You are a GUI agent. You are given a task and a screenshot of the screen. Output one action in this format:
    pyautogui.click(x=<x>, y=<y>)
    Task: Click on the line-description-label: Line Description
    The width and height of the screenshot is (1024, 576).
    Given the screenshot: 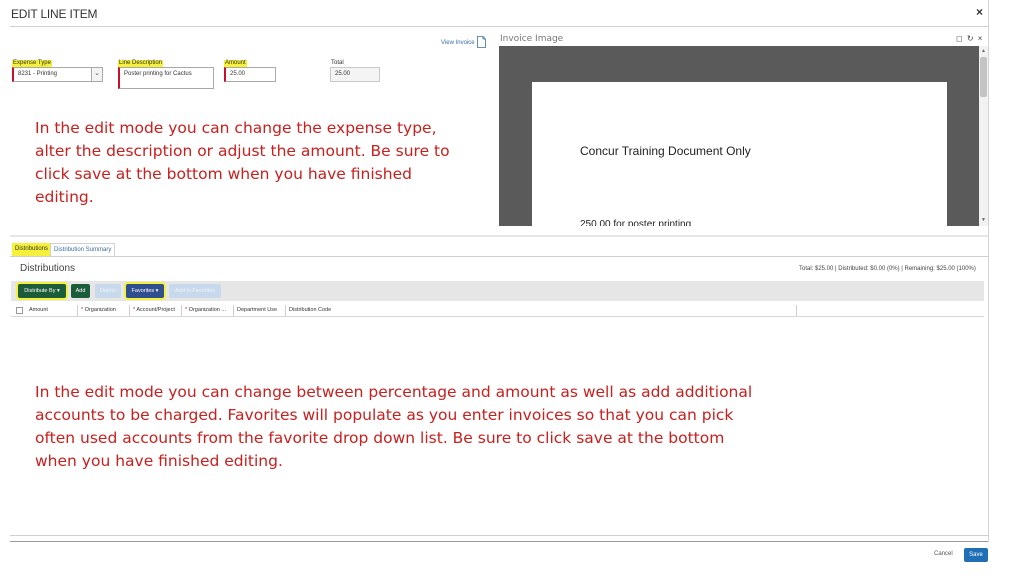 What is the action you would take?
    pyautogui.click(x=141, y=63)
    